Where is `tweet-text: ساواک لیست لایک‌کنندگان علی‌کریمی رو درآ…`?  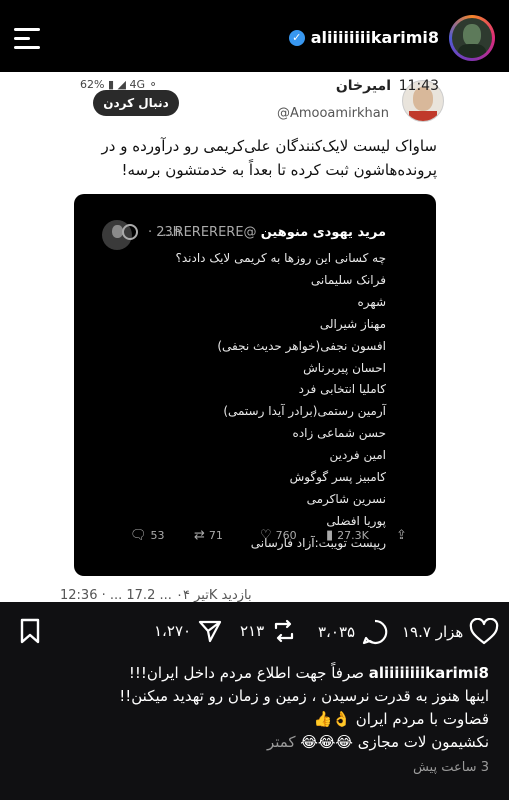
tweet-text: ساواک لیست لایک‌کنندگان علی‌کریمی رو درآ… is located at coordinates (269, 158).